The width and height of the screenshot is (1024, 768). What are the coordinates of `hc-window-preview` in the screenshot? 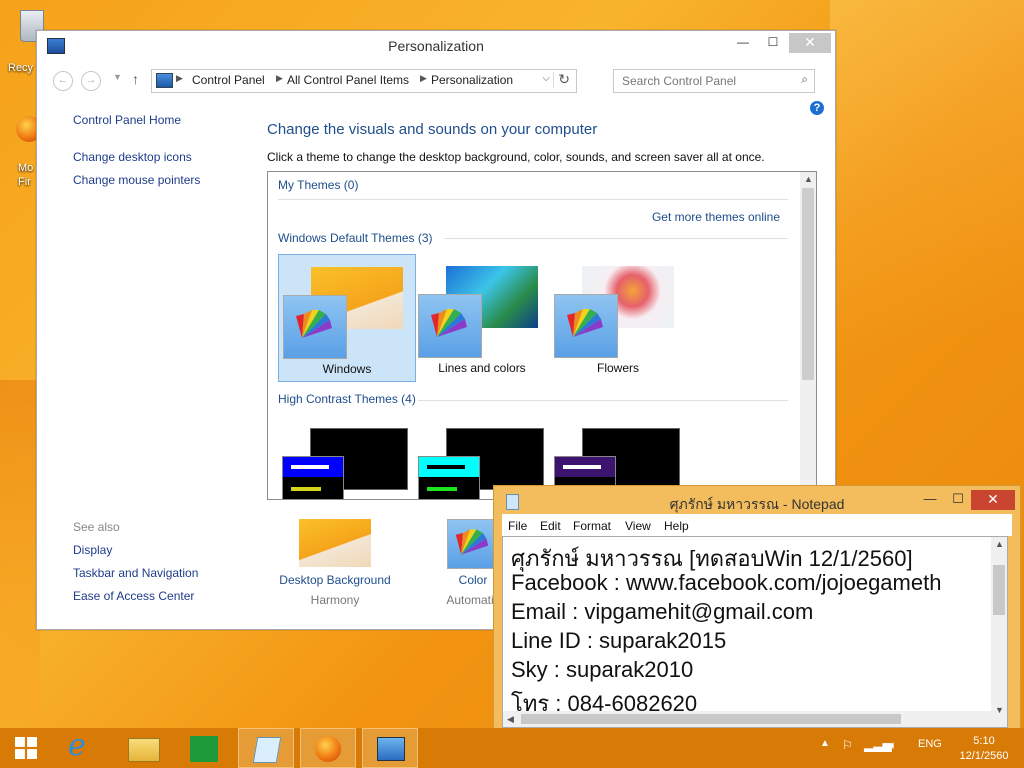 It's located at (449, 477).